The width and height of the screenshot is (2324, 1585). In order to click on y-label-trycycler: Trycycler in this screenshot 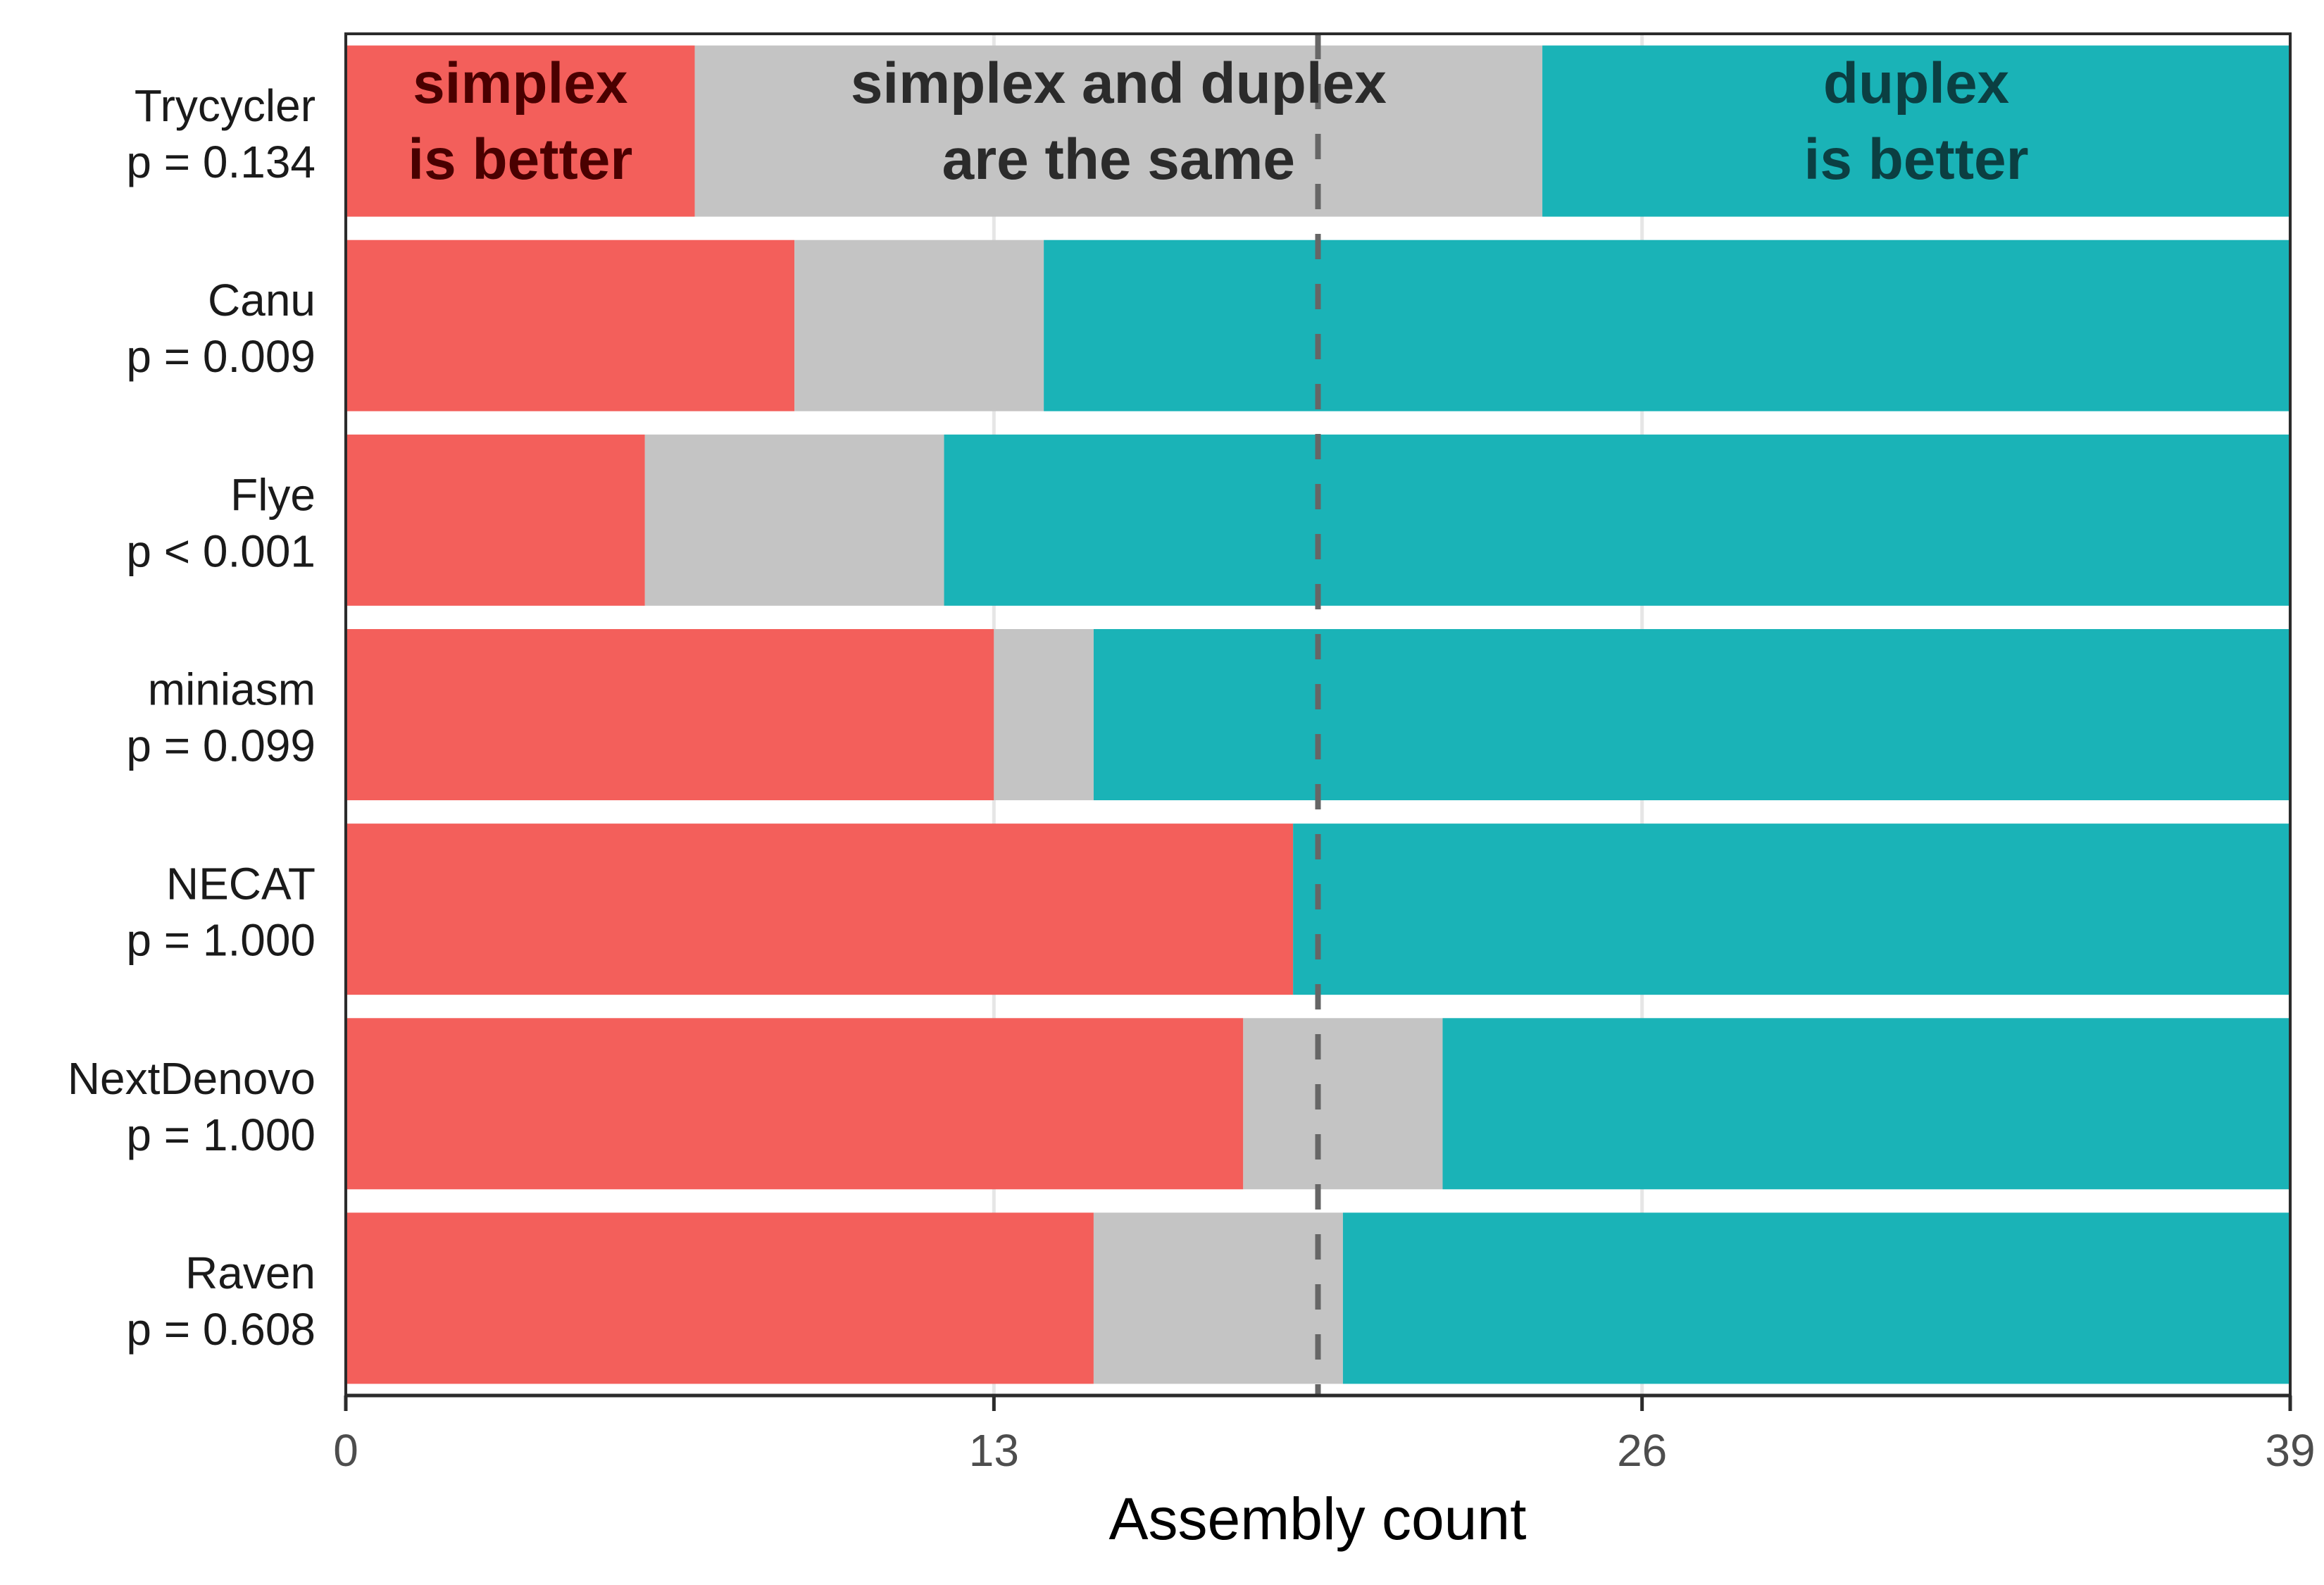, I will do `click(225, 106)`.